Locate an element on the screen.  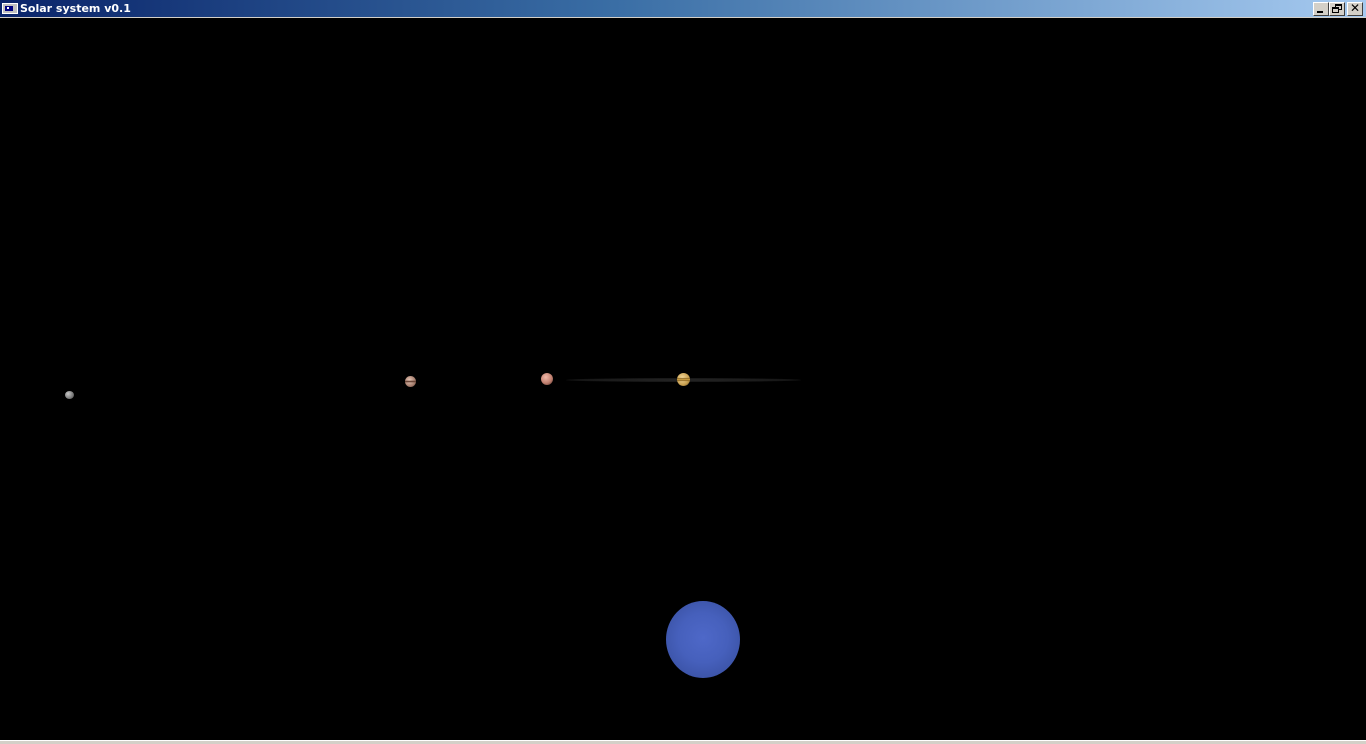
app-icon is located at coordinates (10, 8).